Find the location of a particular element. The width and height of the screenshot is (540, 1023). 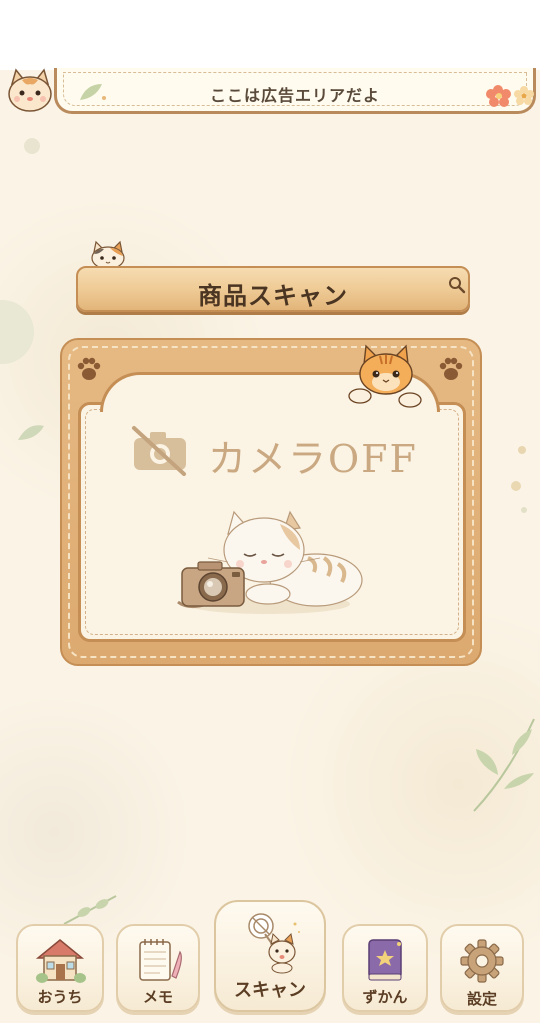

nav-settings-button: 設定 is located at coordinates (482, 968).